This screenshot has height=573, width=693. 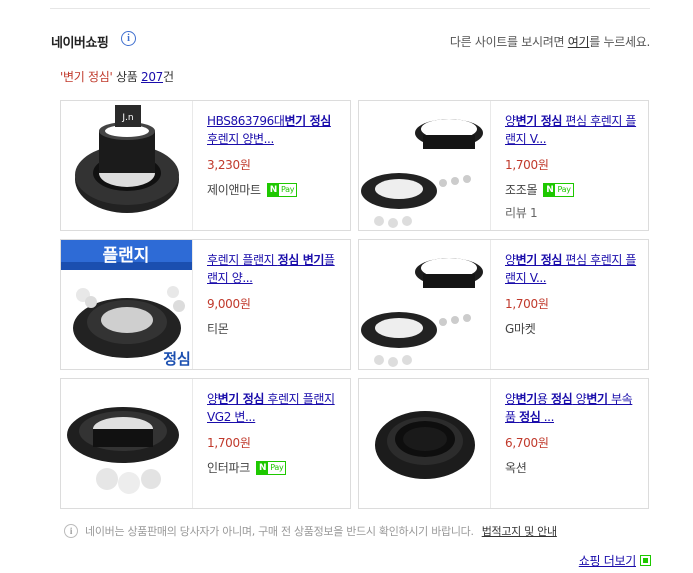 I want to click on flange-caps-image, so click(x=123, y=450).